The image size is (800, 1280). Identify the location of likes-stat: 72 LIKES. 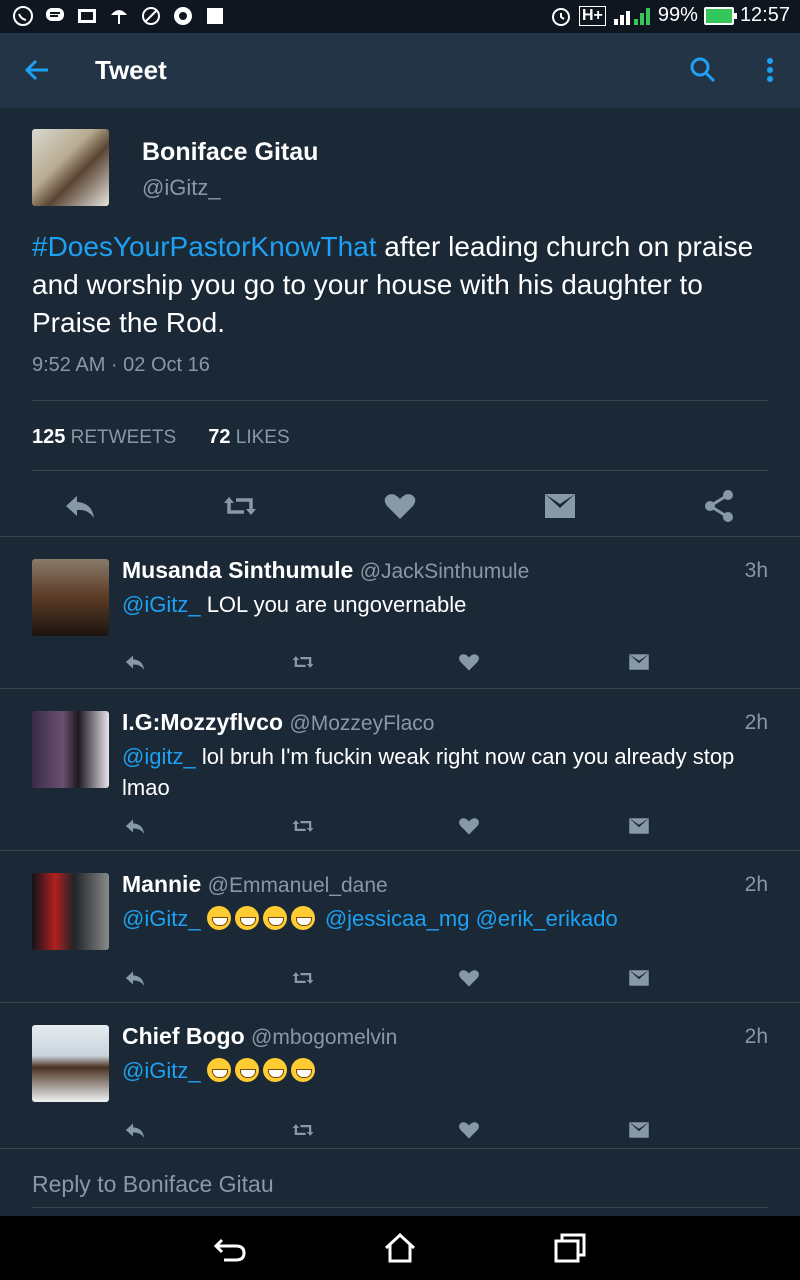
(248, 437).